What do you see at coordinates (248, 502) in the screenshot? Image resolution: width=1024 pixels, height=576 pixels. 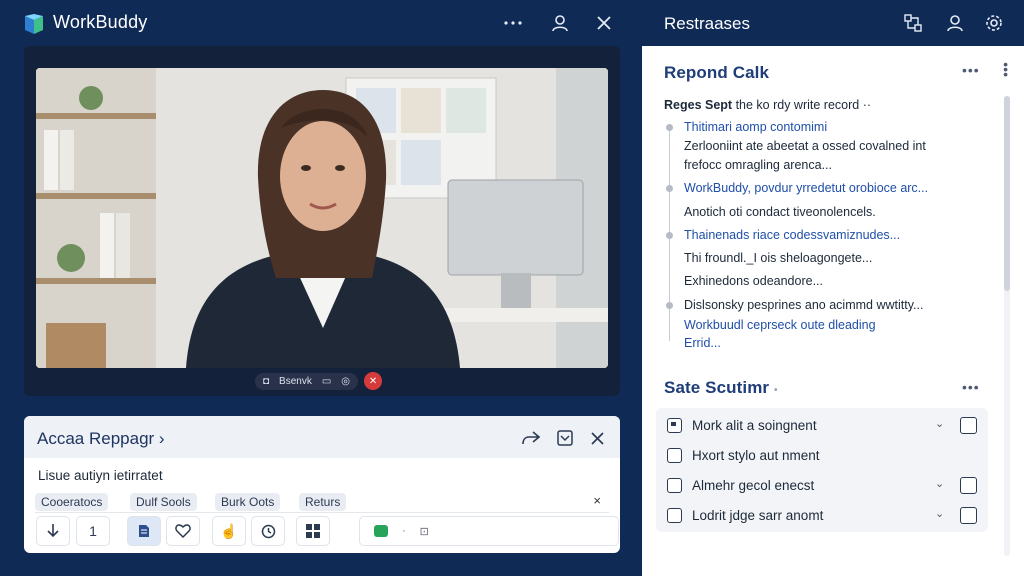 I see `chip: Burk Oots` at bounding box center [248, 502].